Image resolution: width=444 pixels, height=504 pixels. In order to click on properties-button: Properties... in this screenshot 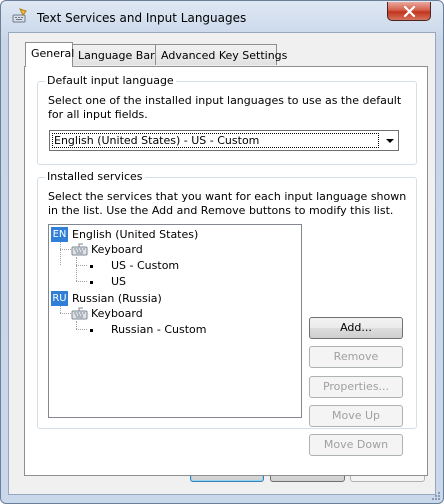, I will do `click(356, 387)`.